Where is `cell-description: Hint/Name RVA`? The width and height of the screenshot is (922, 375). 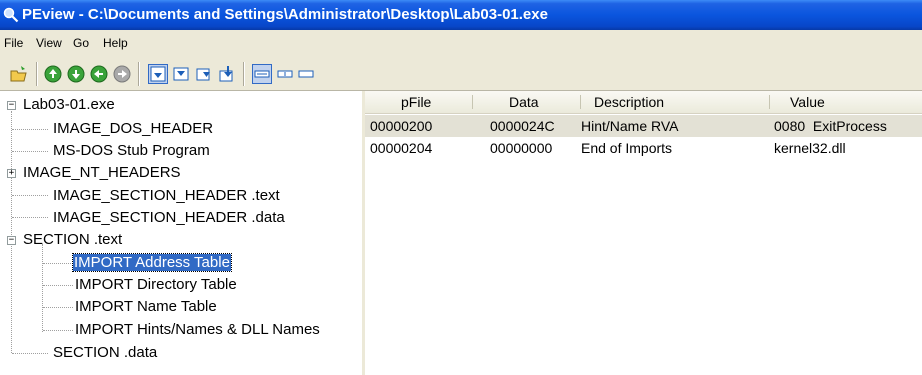 cell-description: Hint/Name RVA is located at coordinates (630, 126).